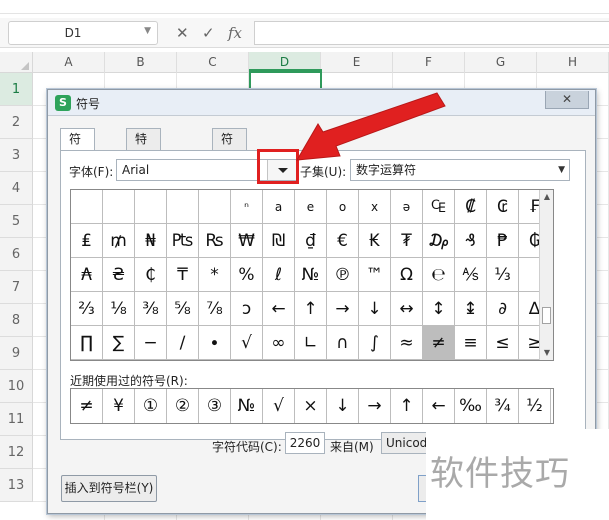 Image resolution: width=609 pixels, height=520 pixels. I want to click on symbol-cell: %, so click(247, 275).